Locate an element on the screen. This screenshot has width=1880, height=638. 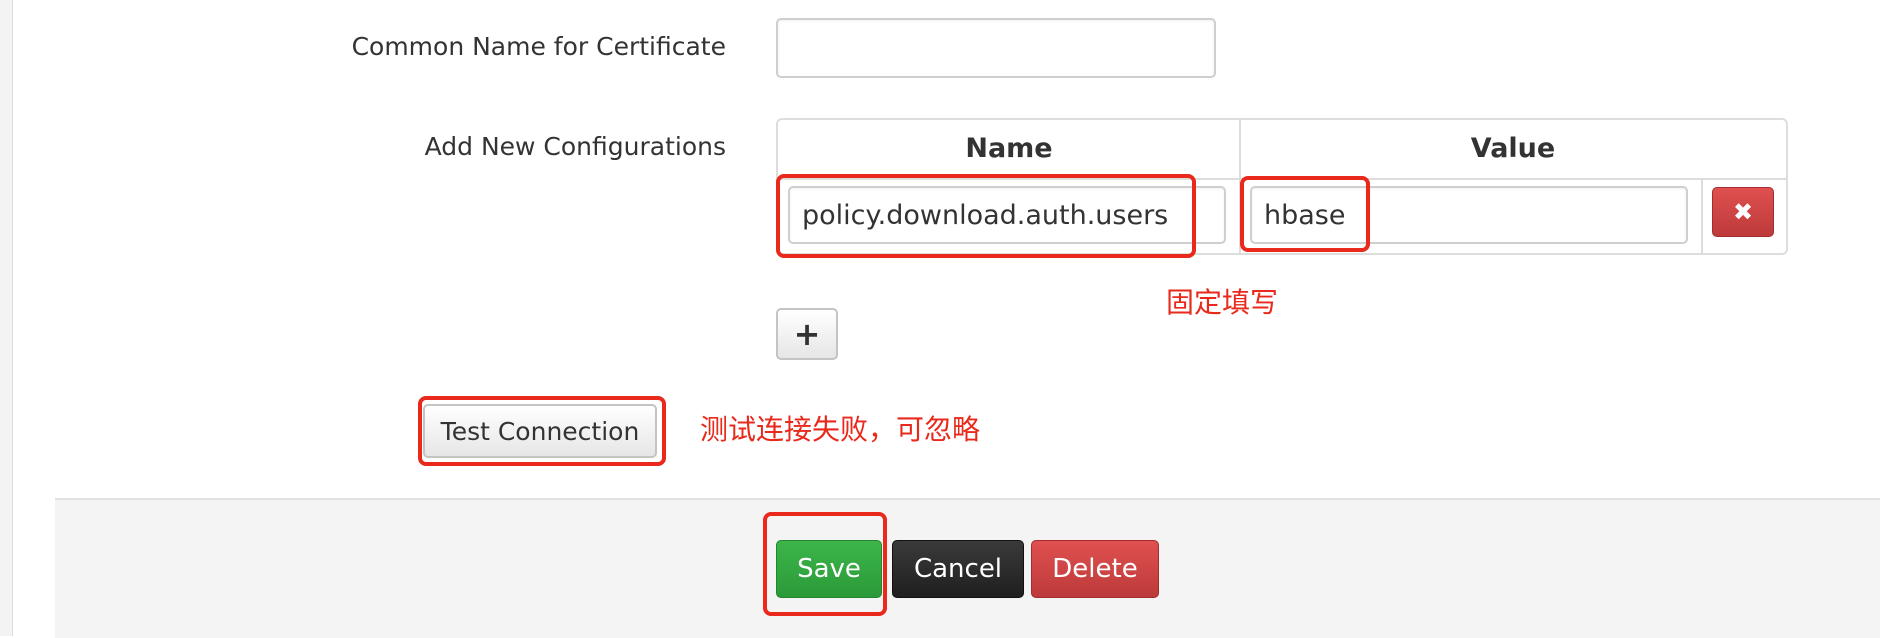
cancel-label: Cancel is located at coordinates (958, 569).